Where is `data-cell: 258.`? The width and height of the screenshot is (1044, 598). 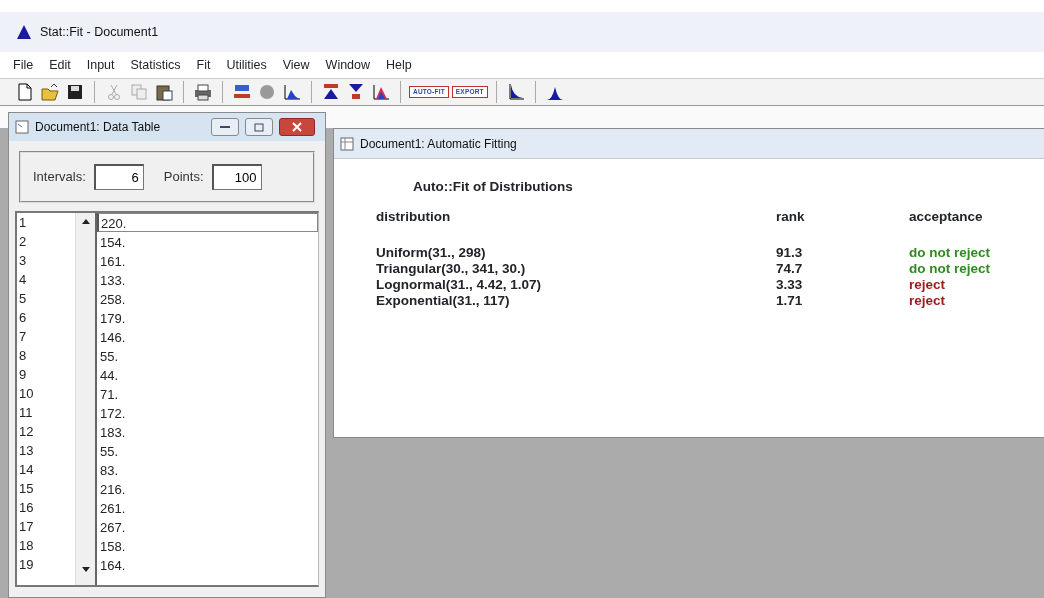
data-cell: 258. is located at coordinates (207, 298).